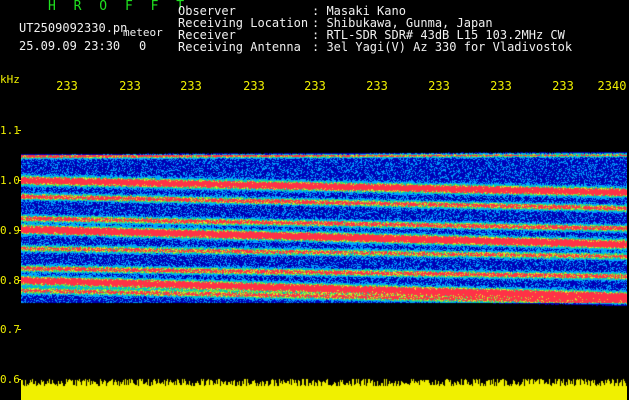 The image size is (629, 400). I want to click on meteor-label: meteor, so click(143, 32).